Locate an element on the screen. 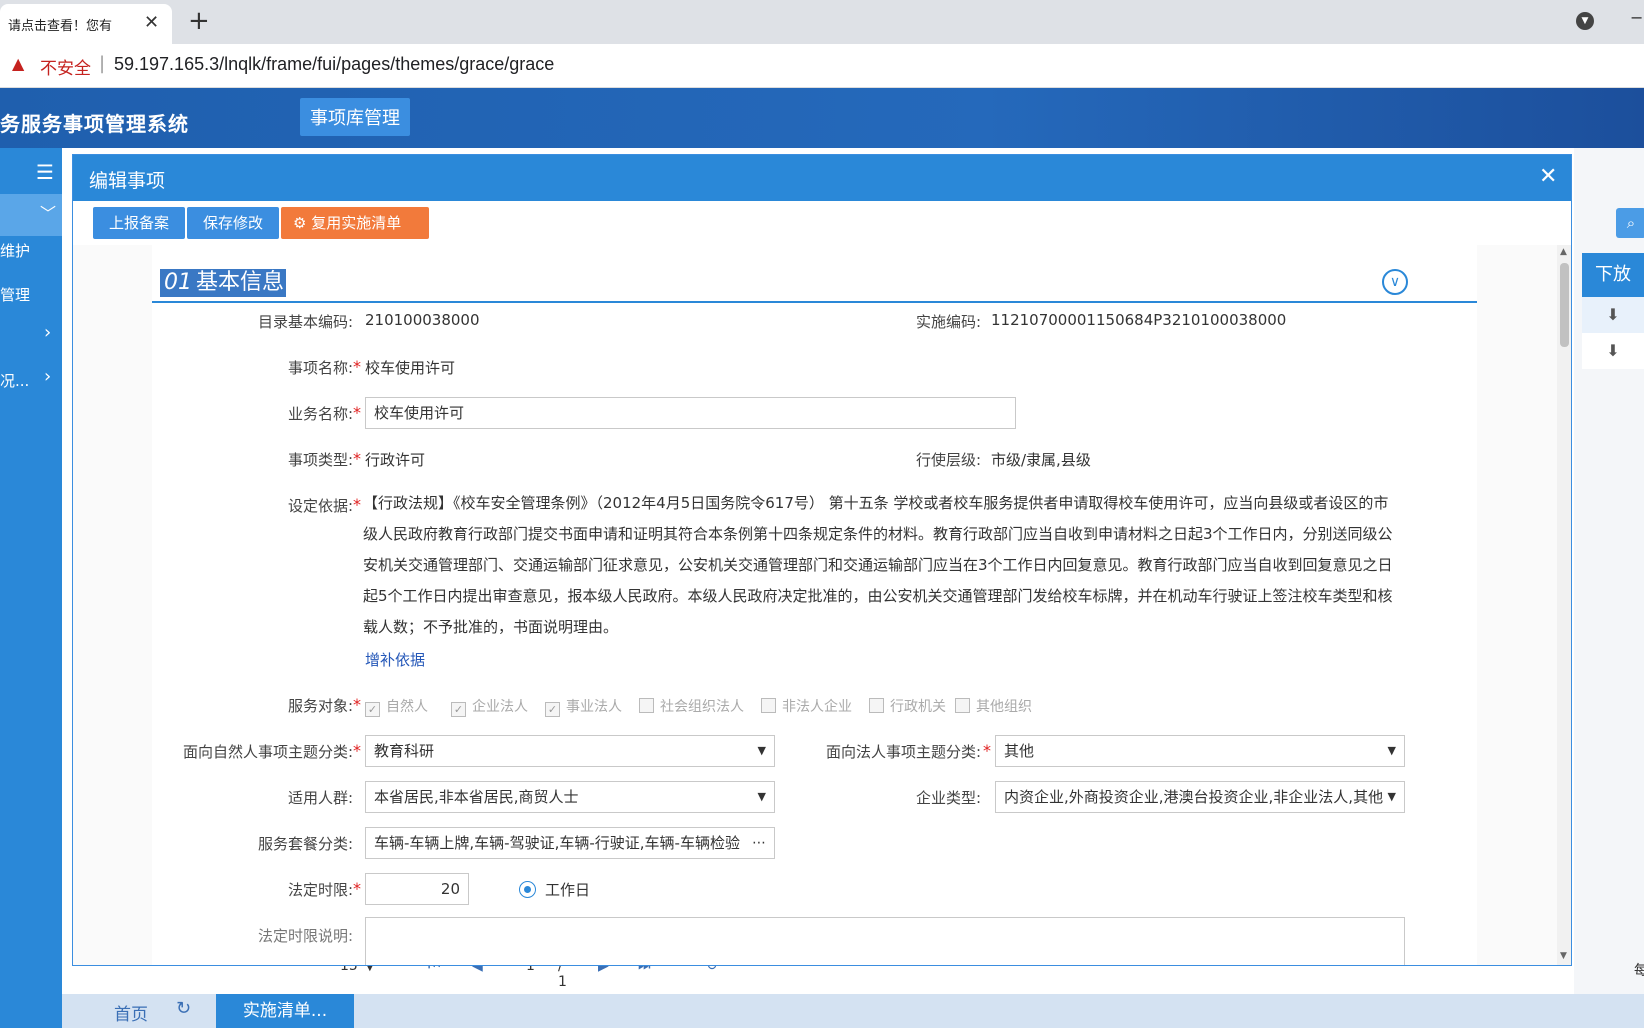 The width and height of the screenshot is (1644, 1028). legal-limit-label: 法定时限: is located at coordinates (320, 890).